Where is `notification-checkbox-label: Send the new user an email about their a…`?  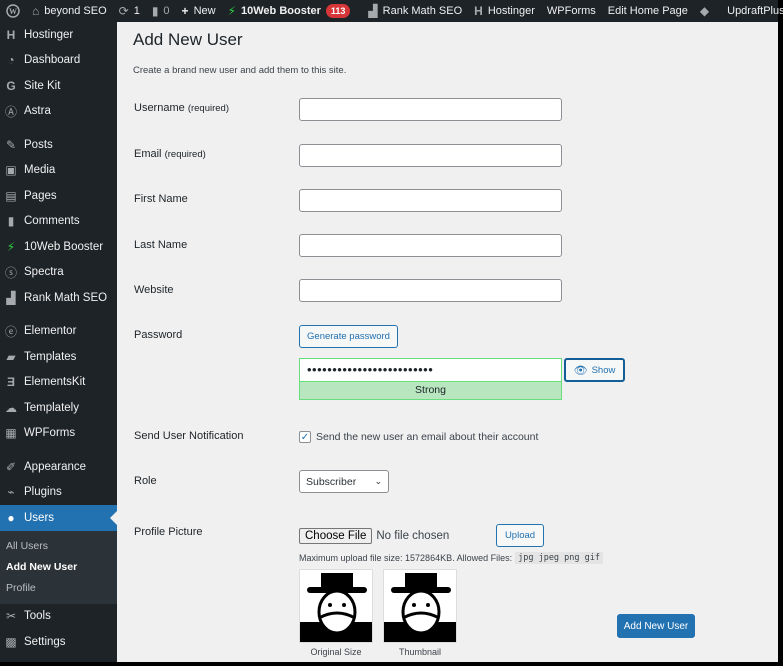 notification-checkbox-label: Send the new user an email about their a… is located at coordinates (427, 437).